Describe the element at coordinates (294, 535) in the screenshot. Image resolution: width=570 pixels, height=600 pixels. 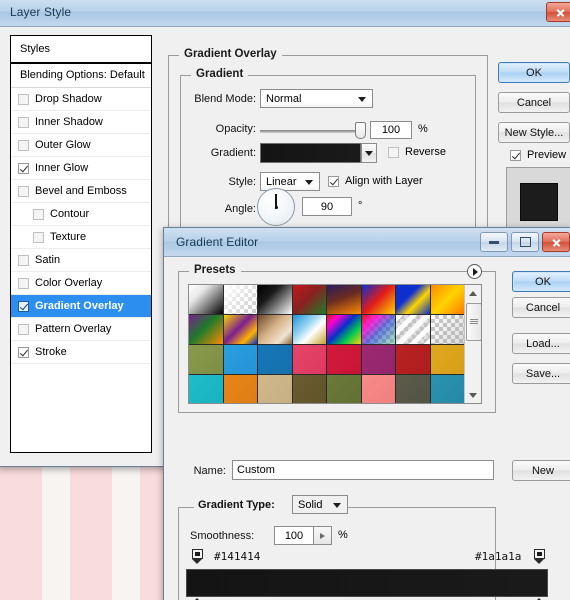
I see `smoothness-input: 100` at that location.